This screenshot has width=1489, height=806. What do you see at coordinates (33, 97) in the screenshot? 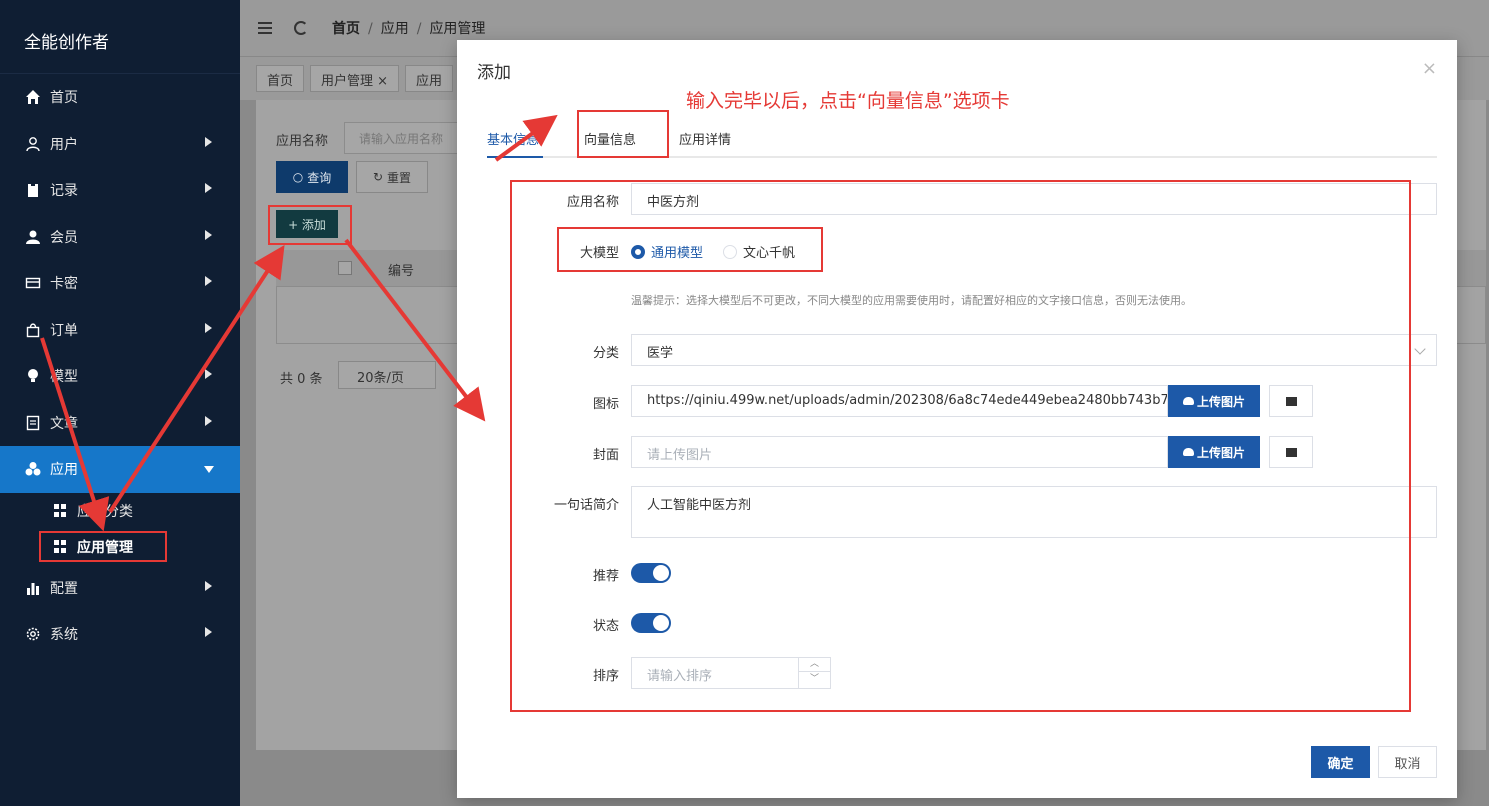
I see `home-icon` at bounding box center [33, 97].